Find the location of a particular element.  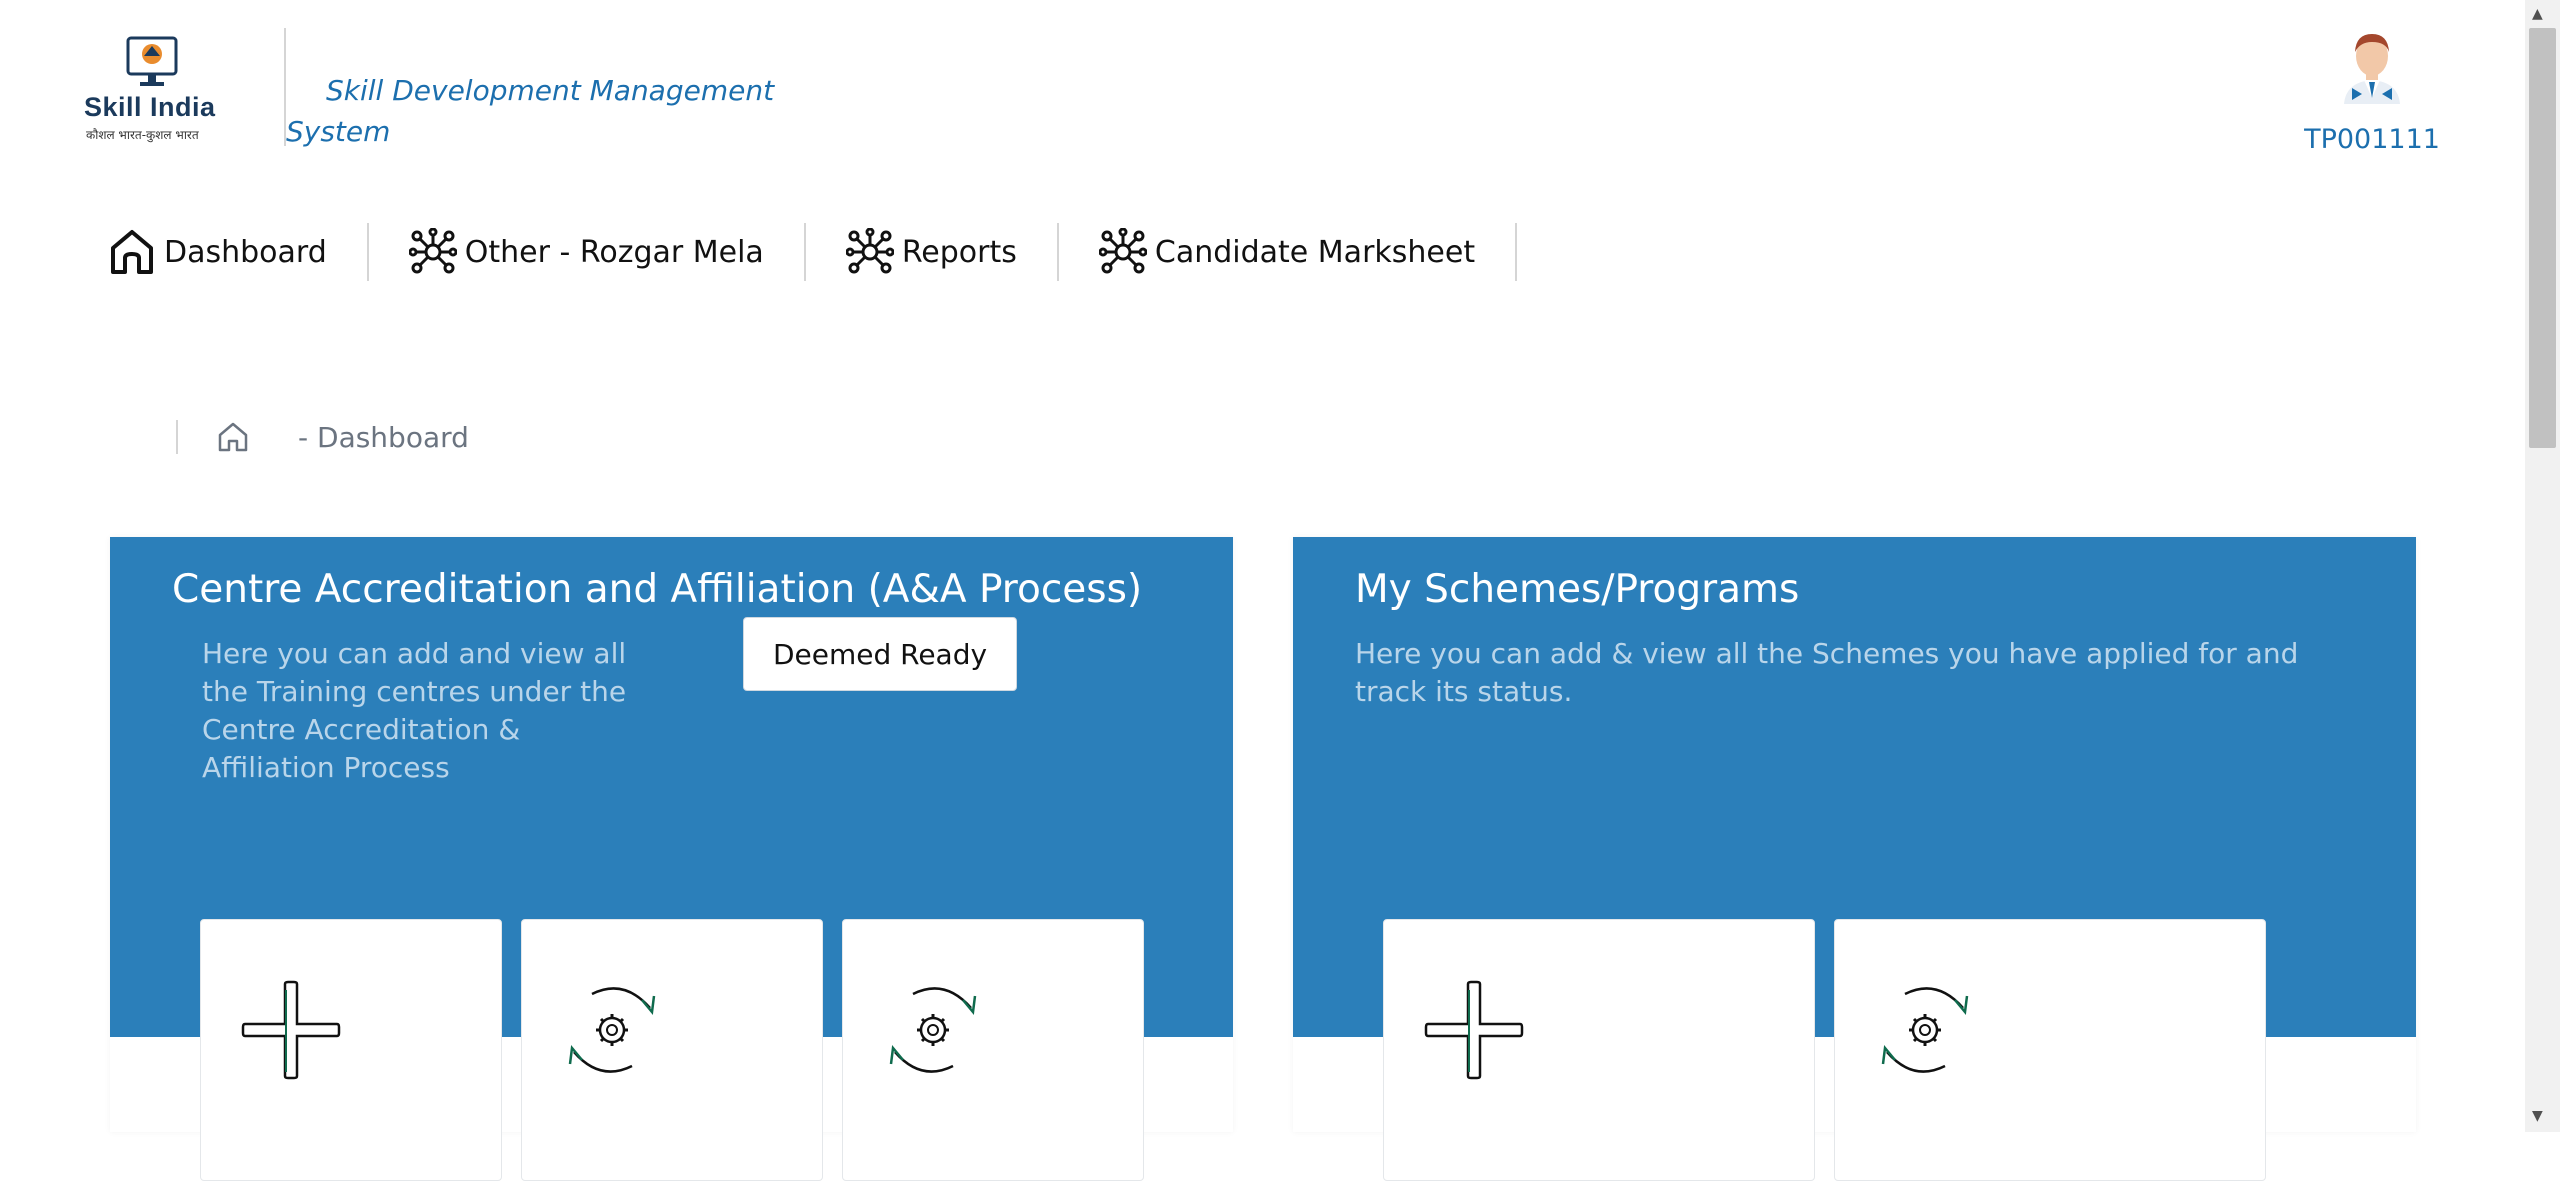

user-avatar-icon is located at coordinates (2372, 66).